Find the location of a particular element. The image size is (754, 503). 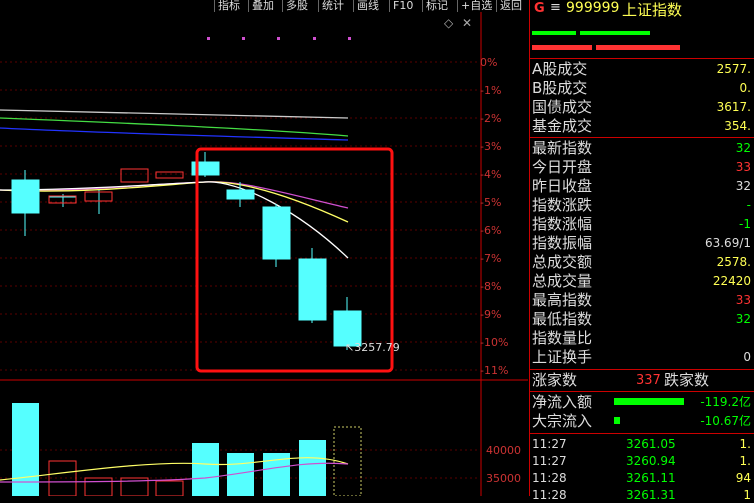

axis-label-pct: 0% is located at coordinates (489, 62).